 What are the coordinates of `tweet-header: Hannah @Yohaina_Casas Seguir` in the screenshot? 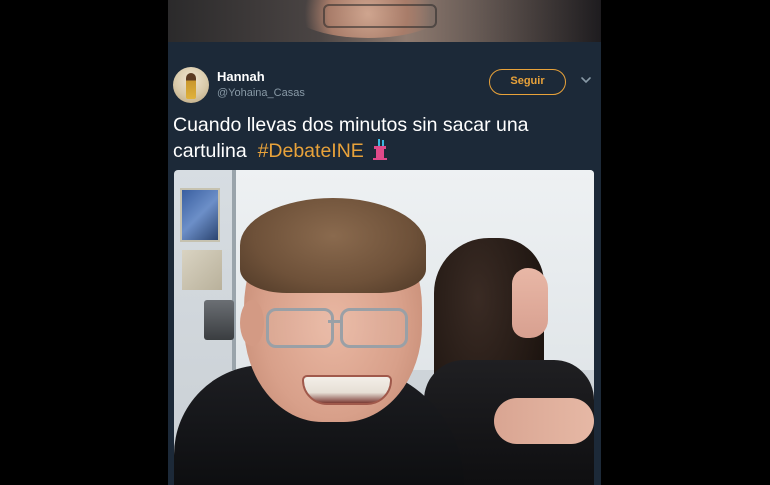 It's located at (384, 84).